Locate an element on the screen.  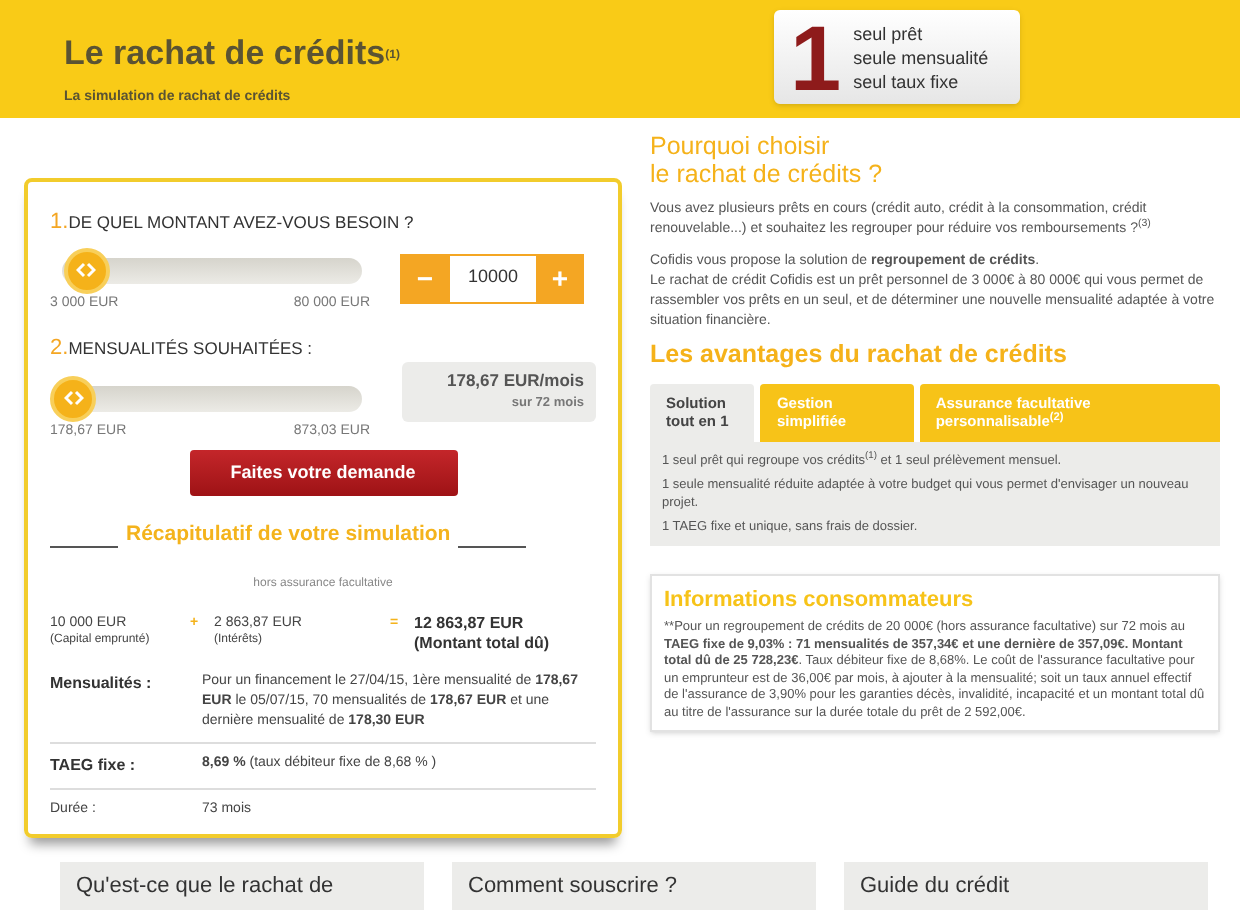
summary-label: TAEG fixe : is located at coordinates (94, 765).